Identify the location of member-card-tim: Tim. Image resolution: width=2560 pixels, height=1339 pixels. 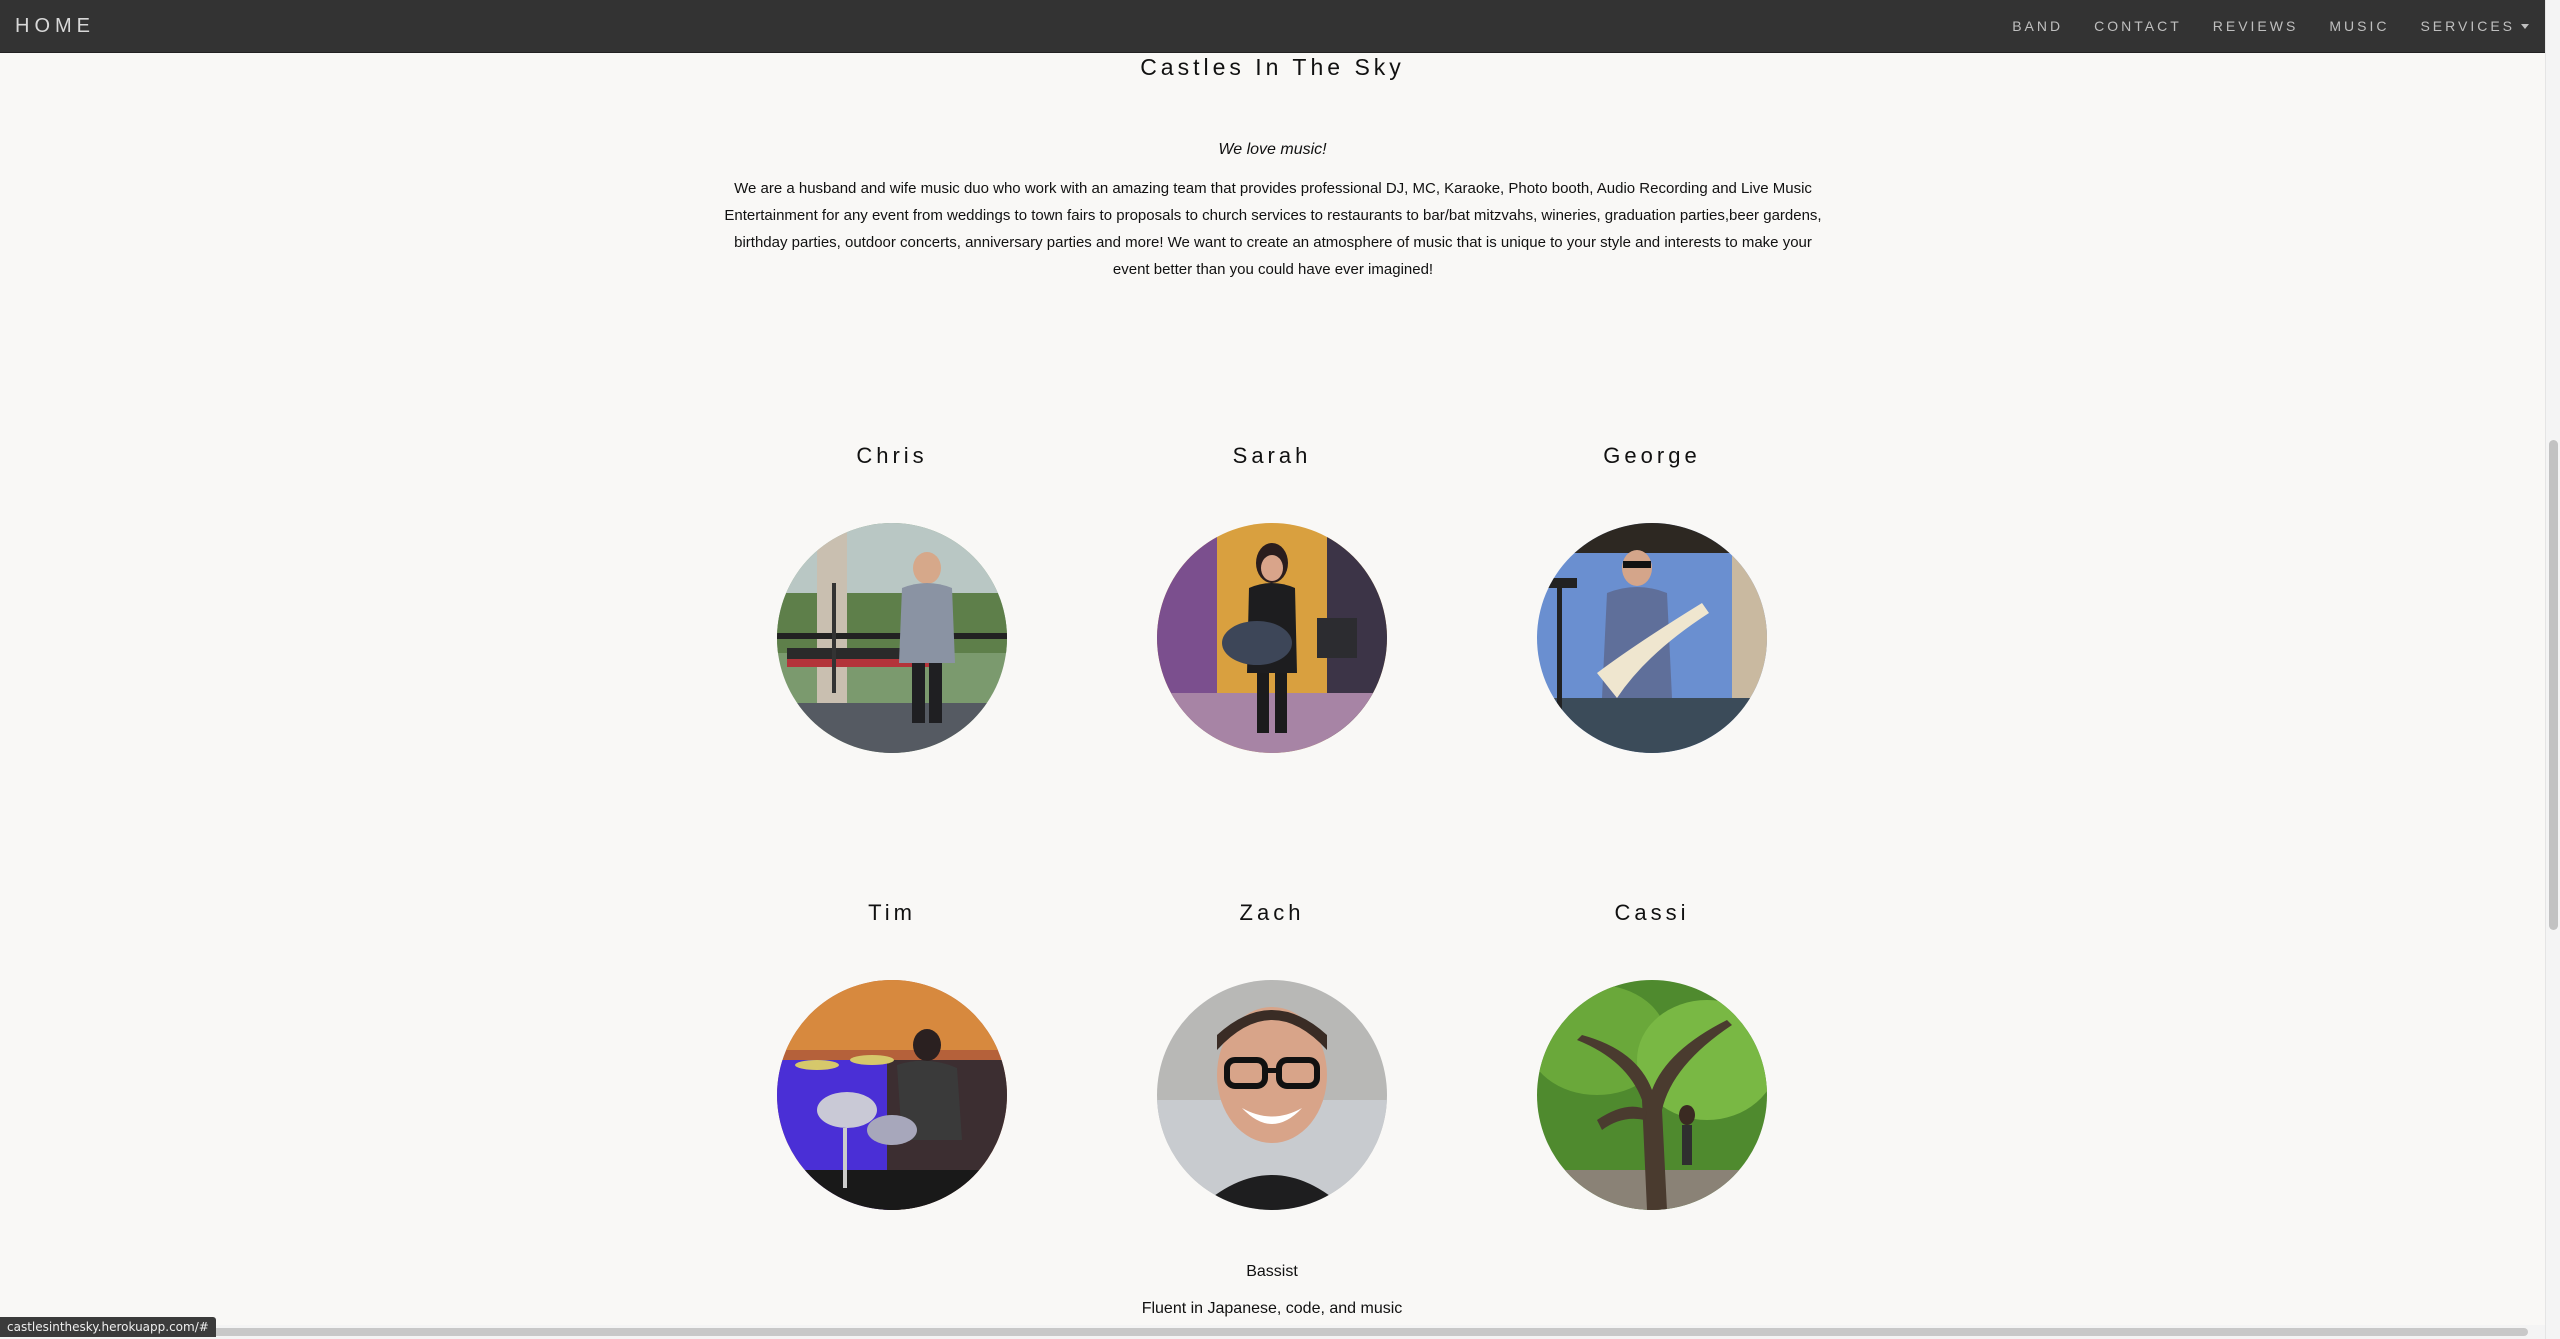
(892, 1055).